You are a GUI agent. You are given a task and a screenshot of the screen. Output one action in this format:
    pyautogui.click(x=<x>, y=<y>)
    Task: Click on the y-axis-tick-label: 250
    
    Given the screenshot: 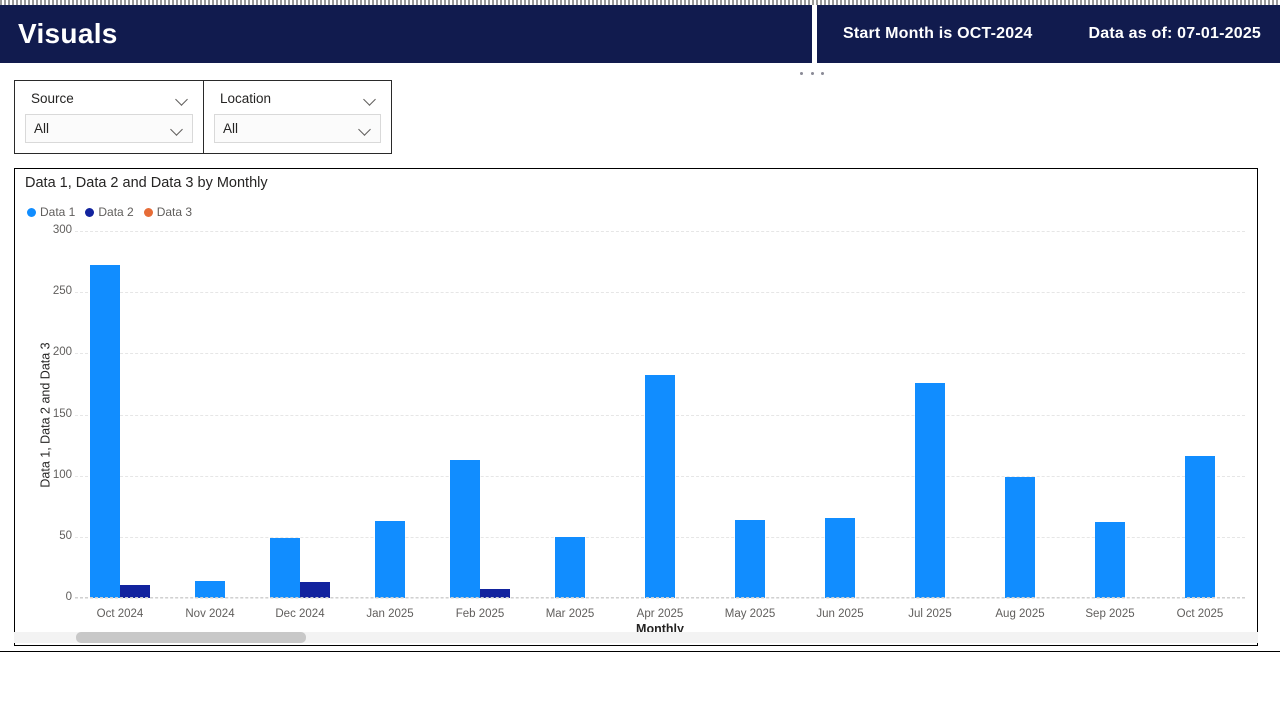 What is the action you would take?
    pyautogui.click(x=62, y=291)
    